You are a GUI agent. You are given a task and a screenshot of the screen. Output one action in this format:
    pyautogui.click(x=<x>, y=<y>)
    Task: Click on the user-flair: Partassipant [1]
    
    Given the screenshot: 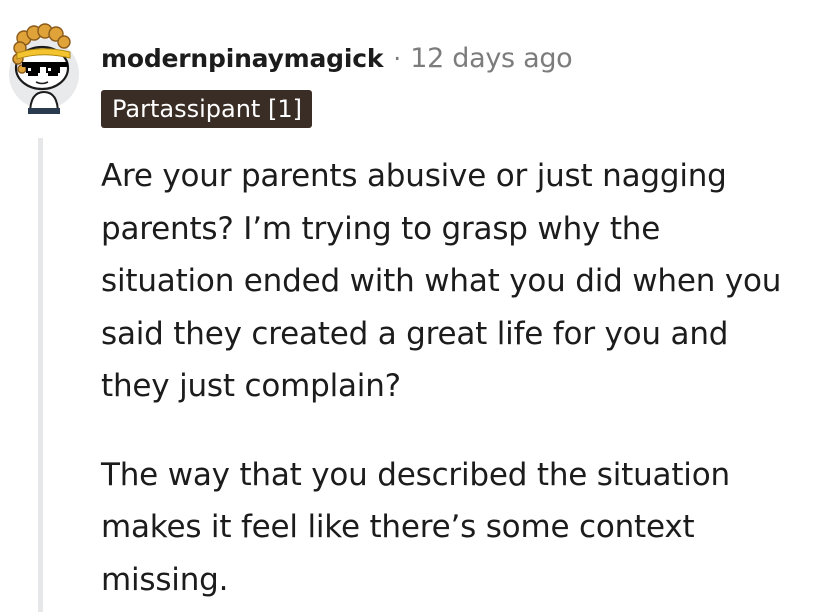 What is the action you would take?
    pyautogui.click(x=206, y=109)
    